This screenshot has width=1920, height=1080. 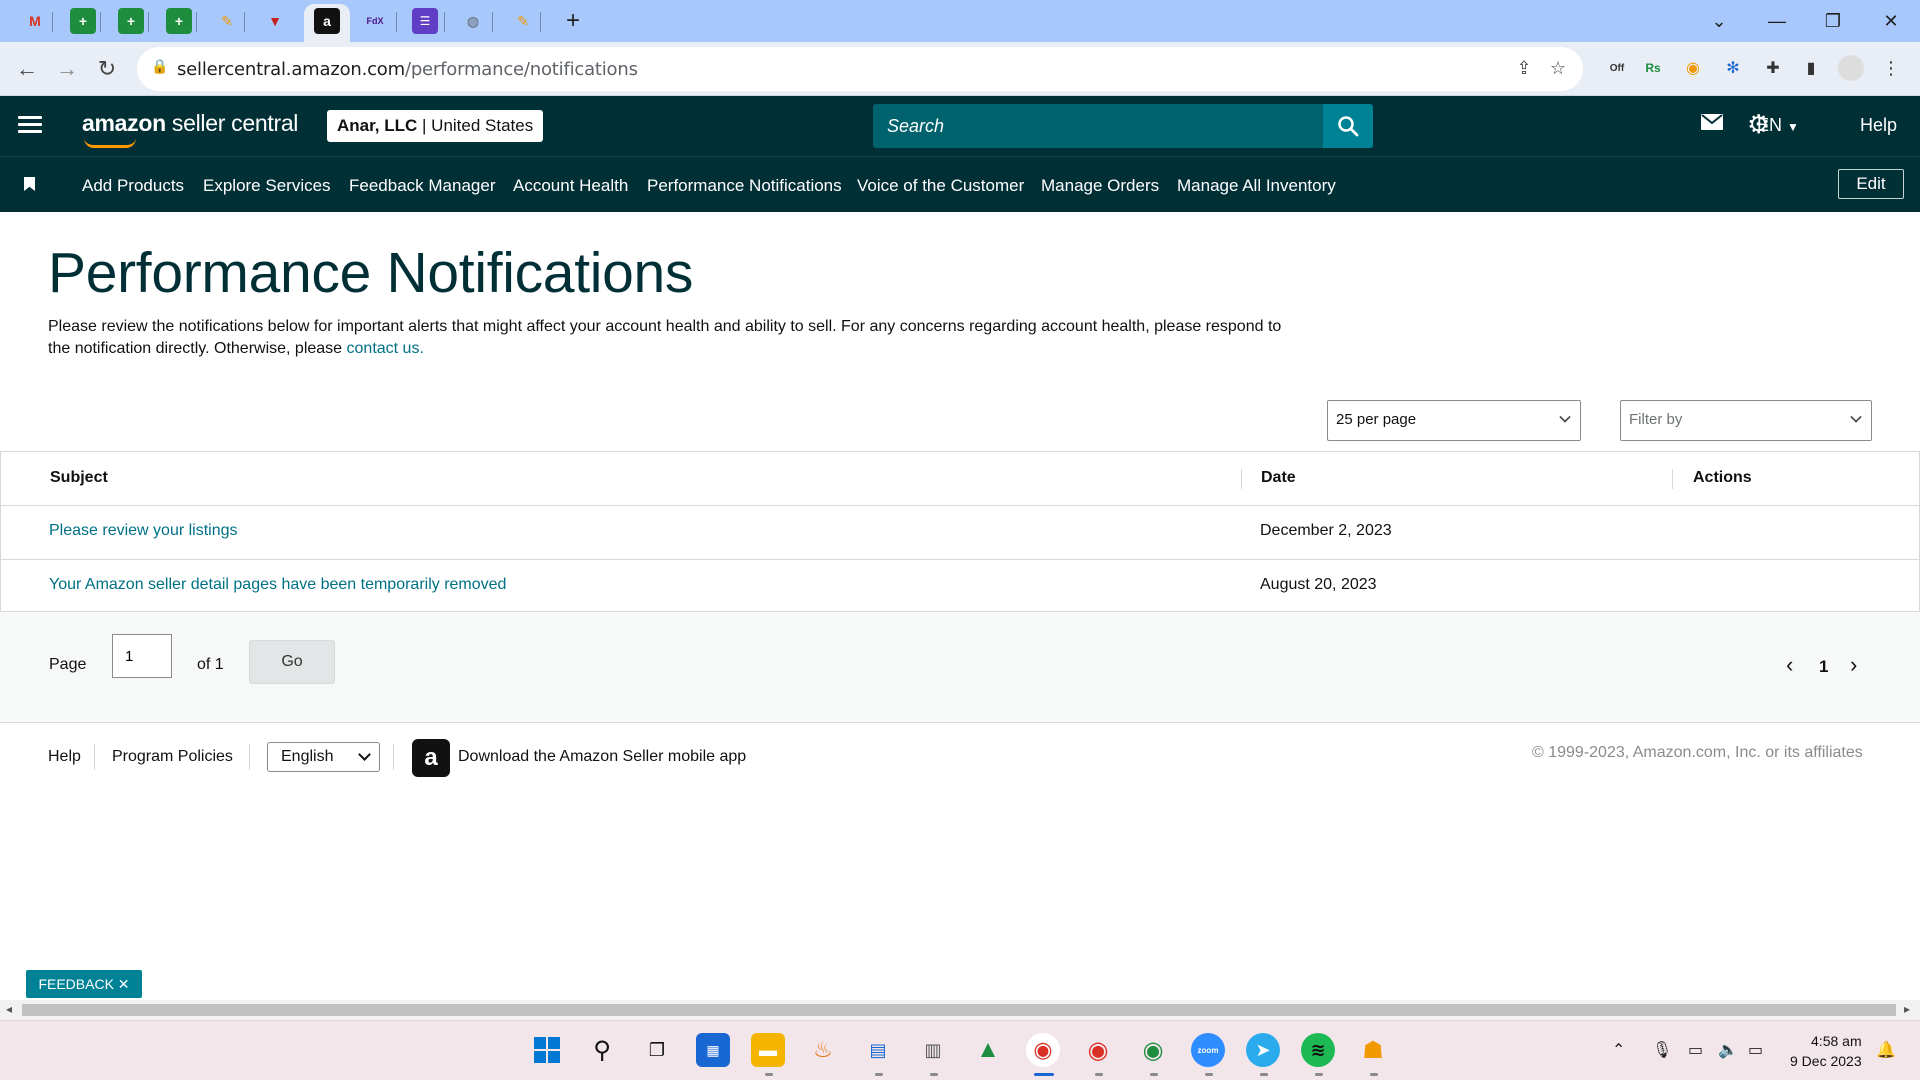 What do you see at coordinates (933, 1050) in the screenshot?
I see `calculator-icon: ▥` at bounding box center [933, 1050].